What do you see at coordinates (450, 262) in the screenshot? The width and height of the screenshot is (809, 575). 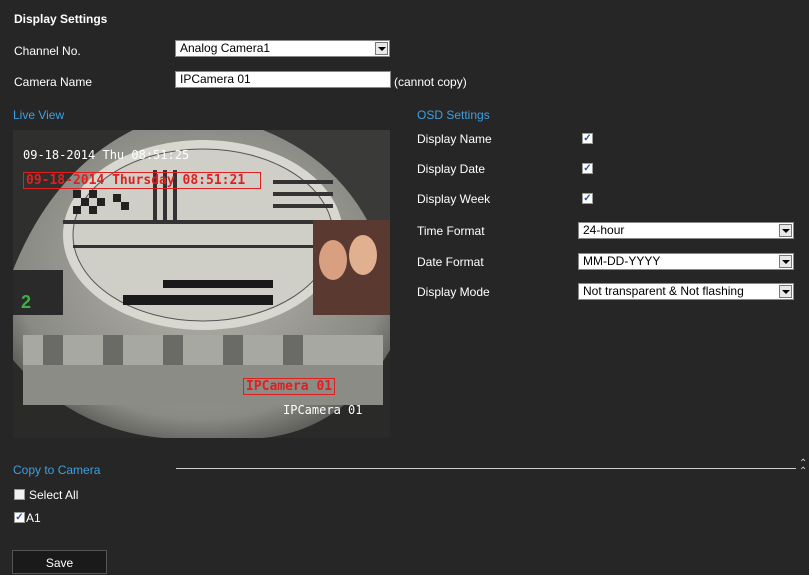 I see `date-format-label: Date Format` at bounding box center [450, 262].